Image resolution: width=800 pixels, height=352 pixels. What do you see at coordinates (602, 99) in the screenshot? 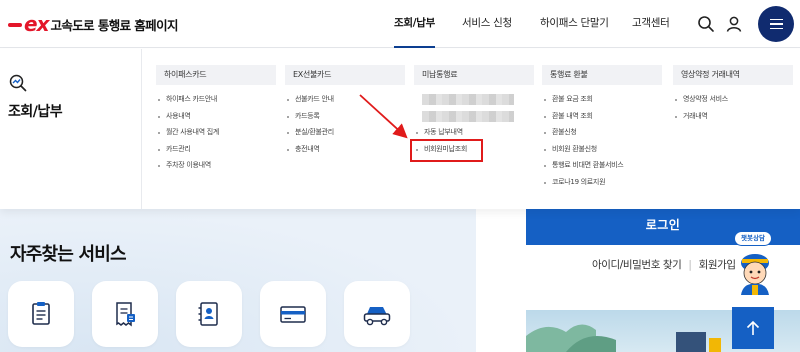
I see `menu-item: 환불 요금 조회` at bounding box center [602, 99].